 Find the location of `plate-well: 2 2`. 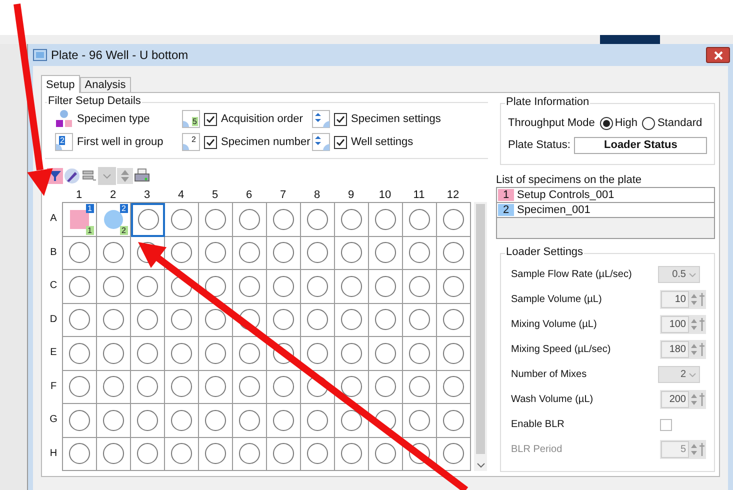

plate-well: 2 2 is located at coordinates (114, 219).